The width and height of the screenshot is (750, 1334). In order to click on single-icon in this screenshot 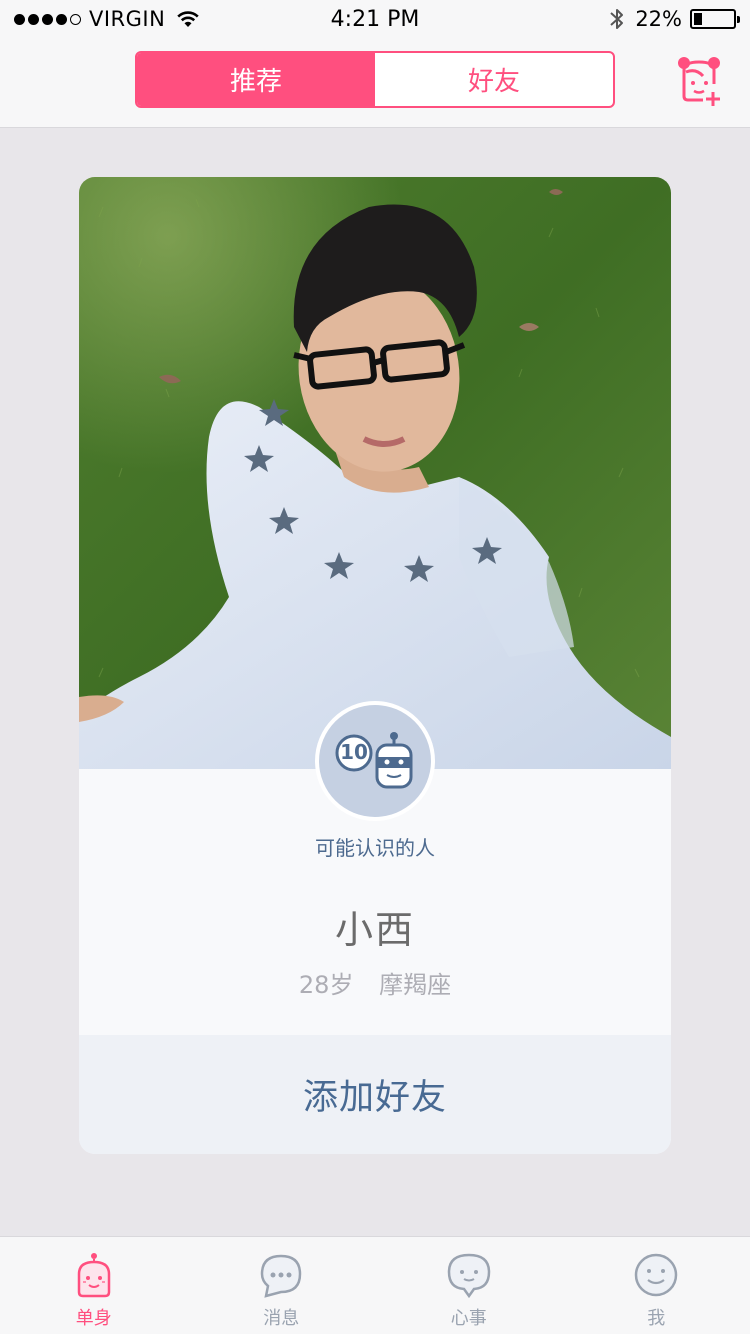, I will do `click(93, 1275)`.